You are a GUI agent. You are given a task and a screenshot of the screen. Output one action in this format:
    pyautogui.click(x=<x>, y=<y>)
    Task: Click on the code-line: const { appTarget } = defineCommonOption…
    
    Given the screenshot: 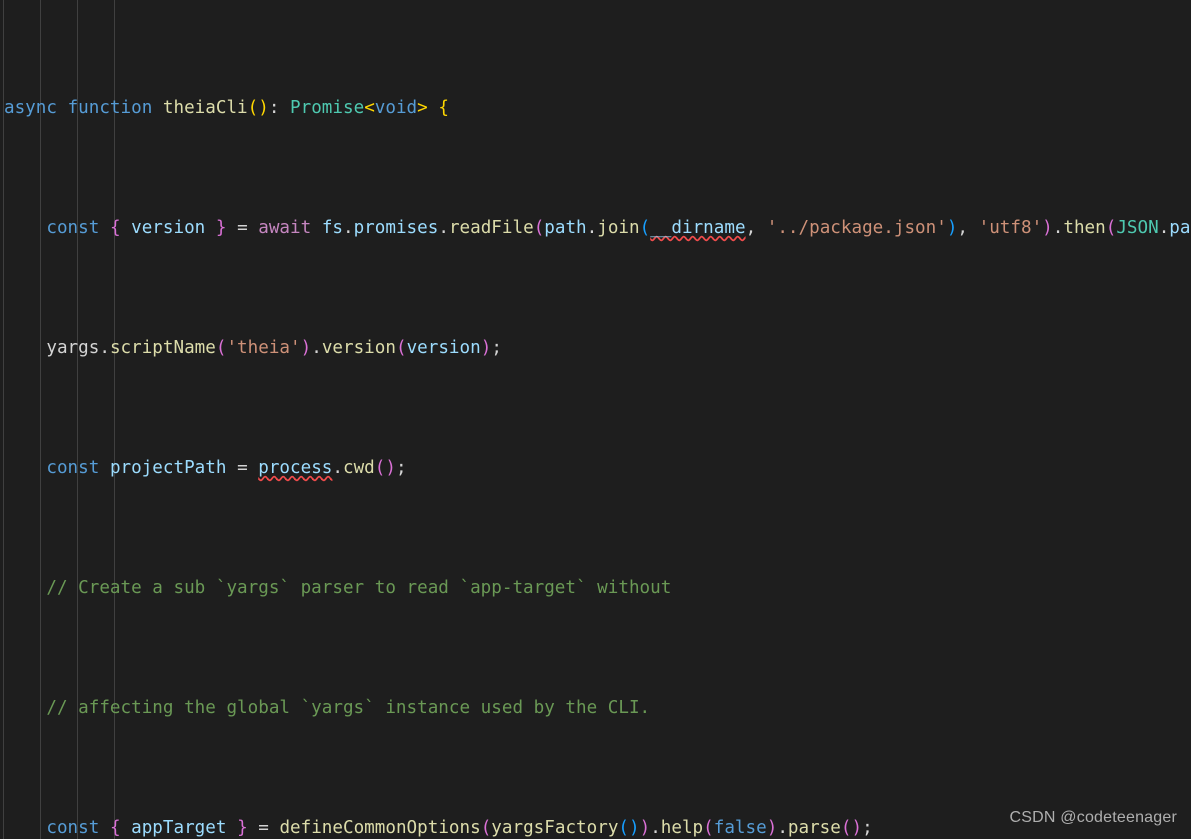 What is the action you would take?
    pyautogui.click(x=595, y=827)
    